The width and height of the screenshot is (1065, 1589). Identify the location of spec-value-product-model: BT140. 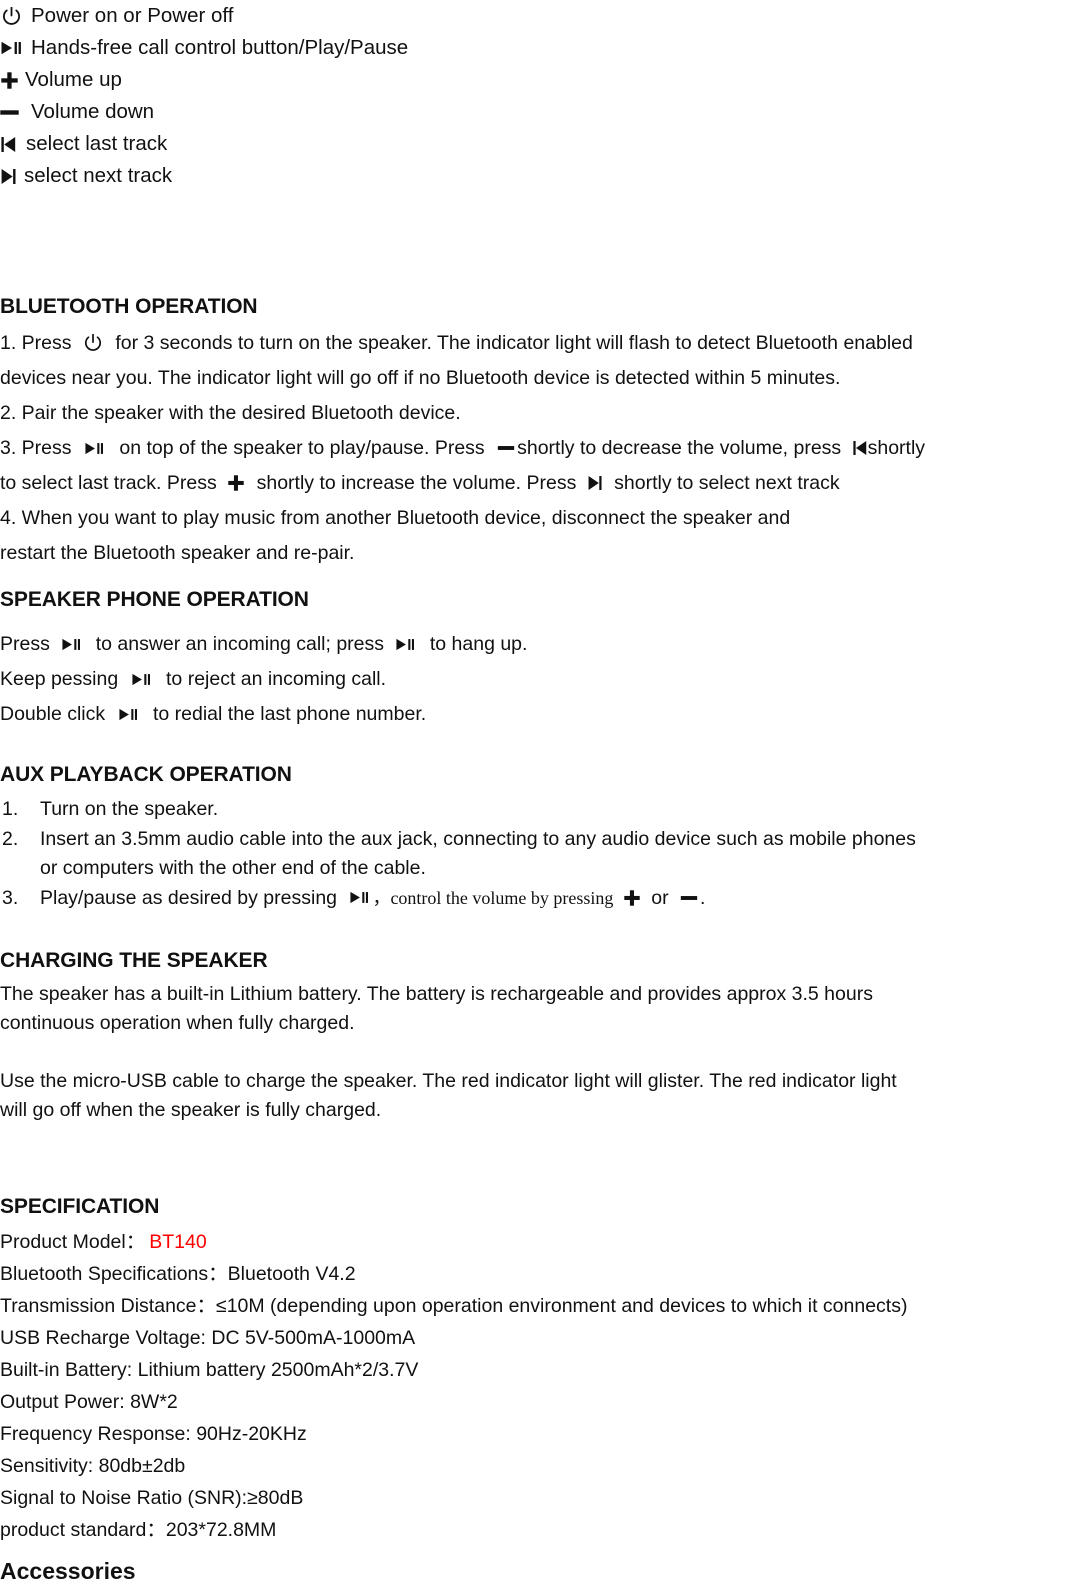
(178, 1242).